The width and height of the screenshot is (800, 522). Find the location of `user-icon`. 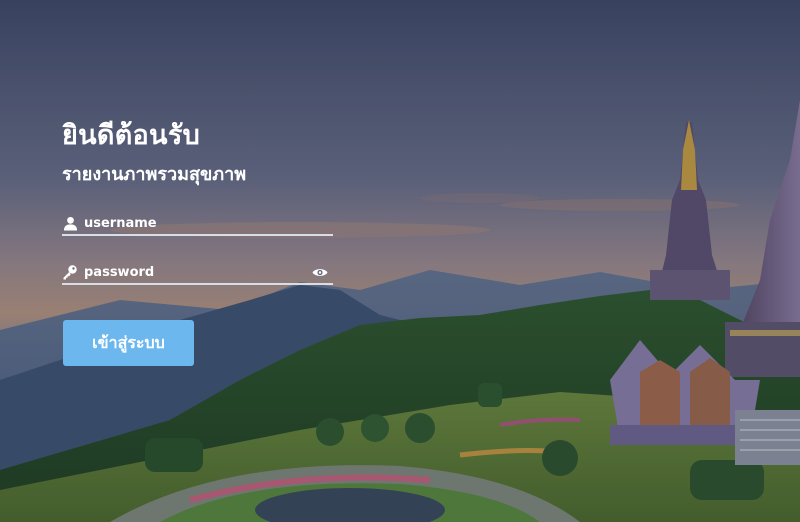

user-icon is located at coordinates (70, 223).